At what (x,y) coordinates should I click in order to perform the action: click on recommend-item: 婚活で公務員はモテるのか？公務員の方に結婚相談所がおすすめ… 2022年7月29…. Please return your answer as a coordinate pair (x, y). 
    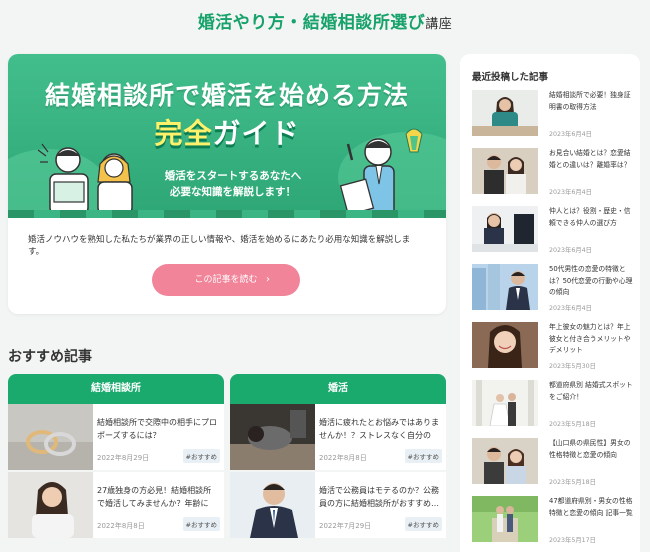
    Looking at the image, I should click on (338, 505).